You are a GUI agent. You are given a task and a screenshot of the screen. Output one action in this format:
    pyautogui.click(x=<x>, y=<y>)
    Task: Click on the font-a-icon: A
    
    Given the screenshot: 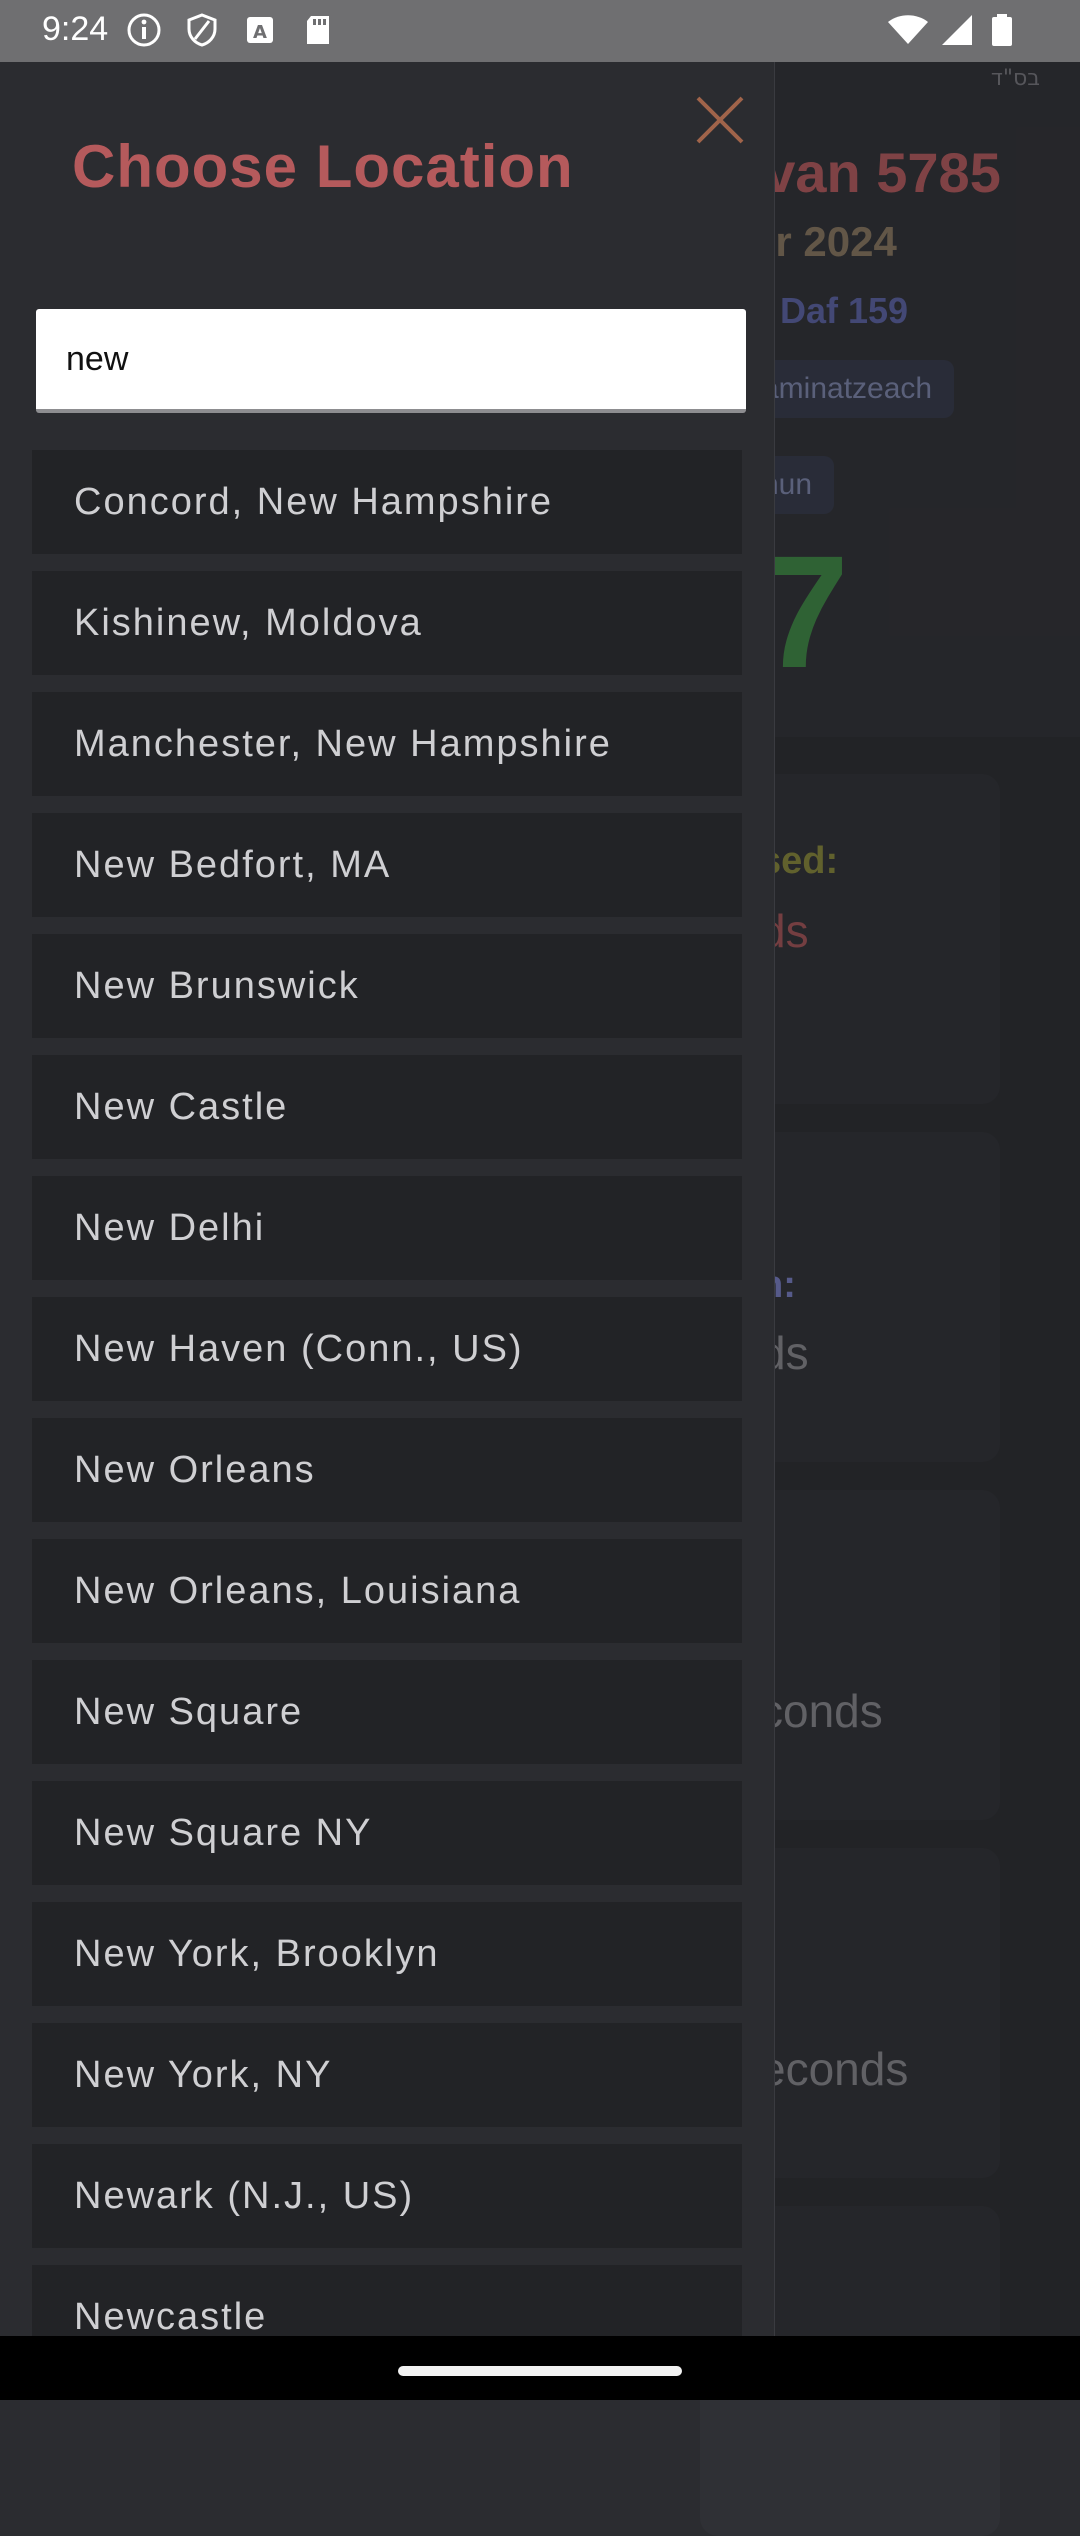 What is the action you would take?
    pyautogui.click(x=260, y=30)
    